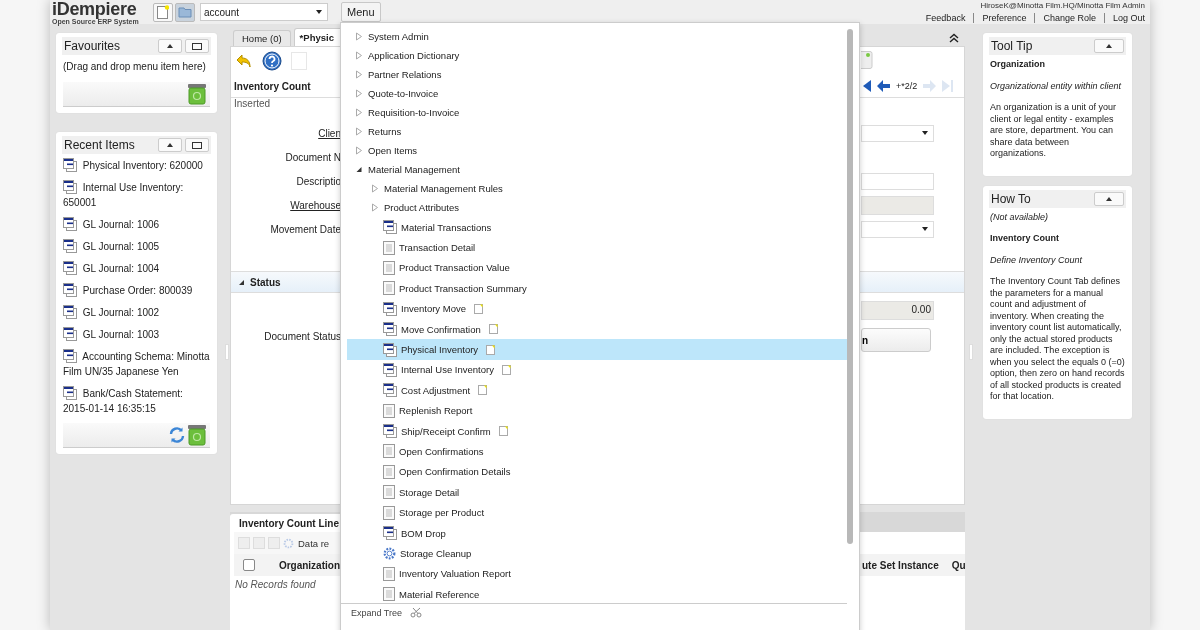 The image size is (1200, 630). Describe the element at coordinates (597, 594) in the screenshot. I see `menu-item: Material Reference` at that location.